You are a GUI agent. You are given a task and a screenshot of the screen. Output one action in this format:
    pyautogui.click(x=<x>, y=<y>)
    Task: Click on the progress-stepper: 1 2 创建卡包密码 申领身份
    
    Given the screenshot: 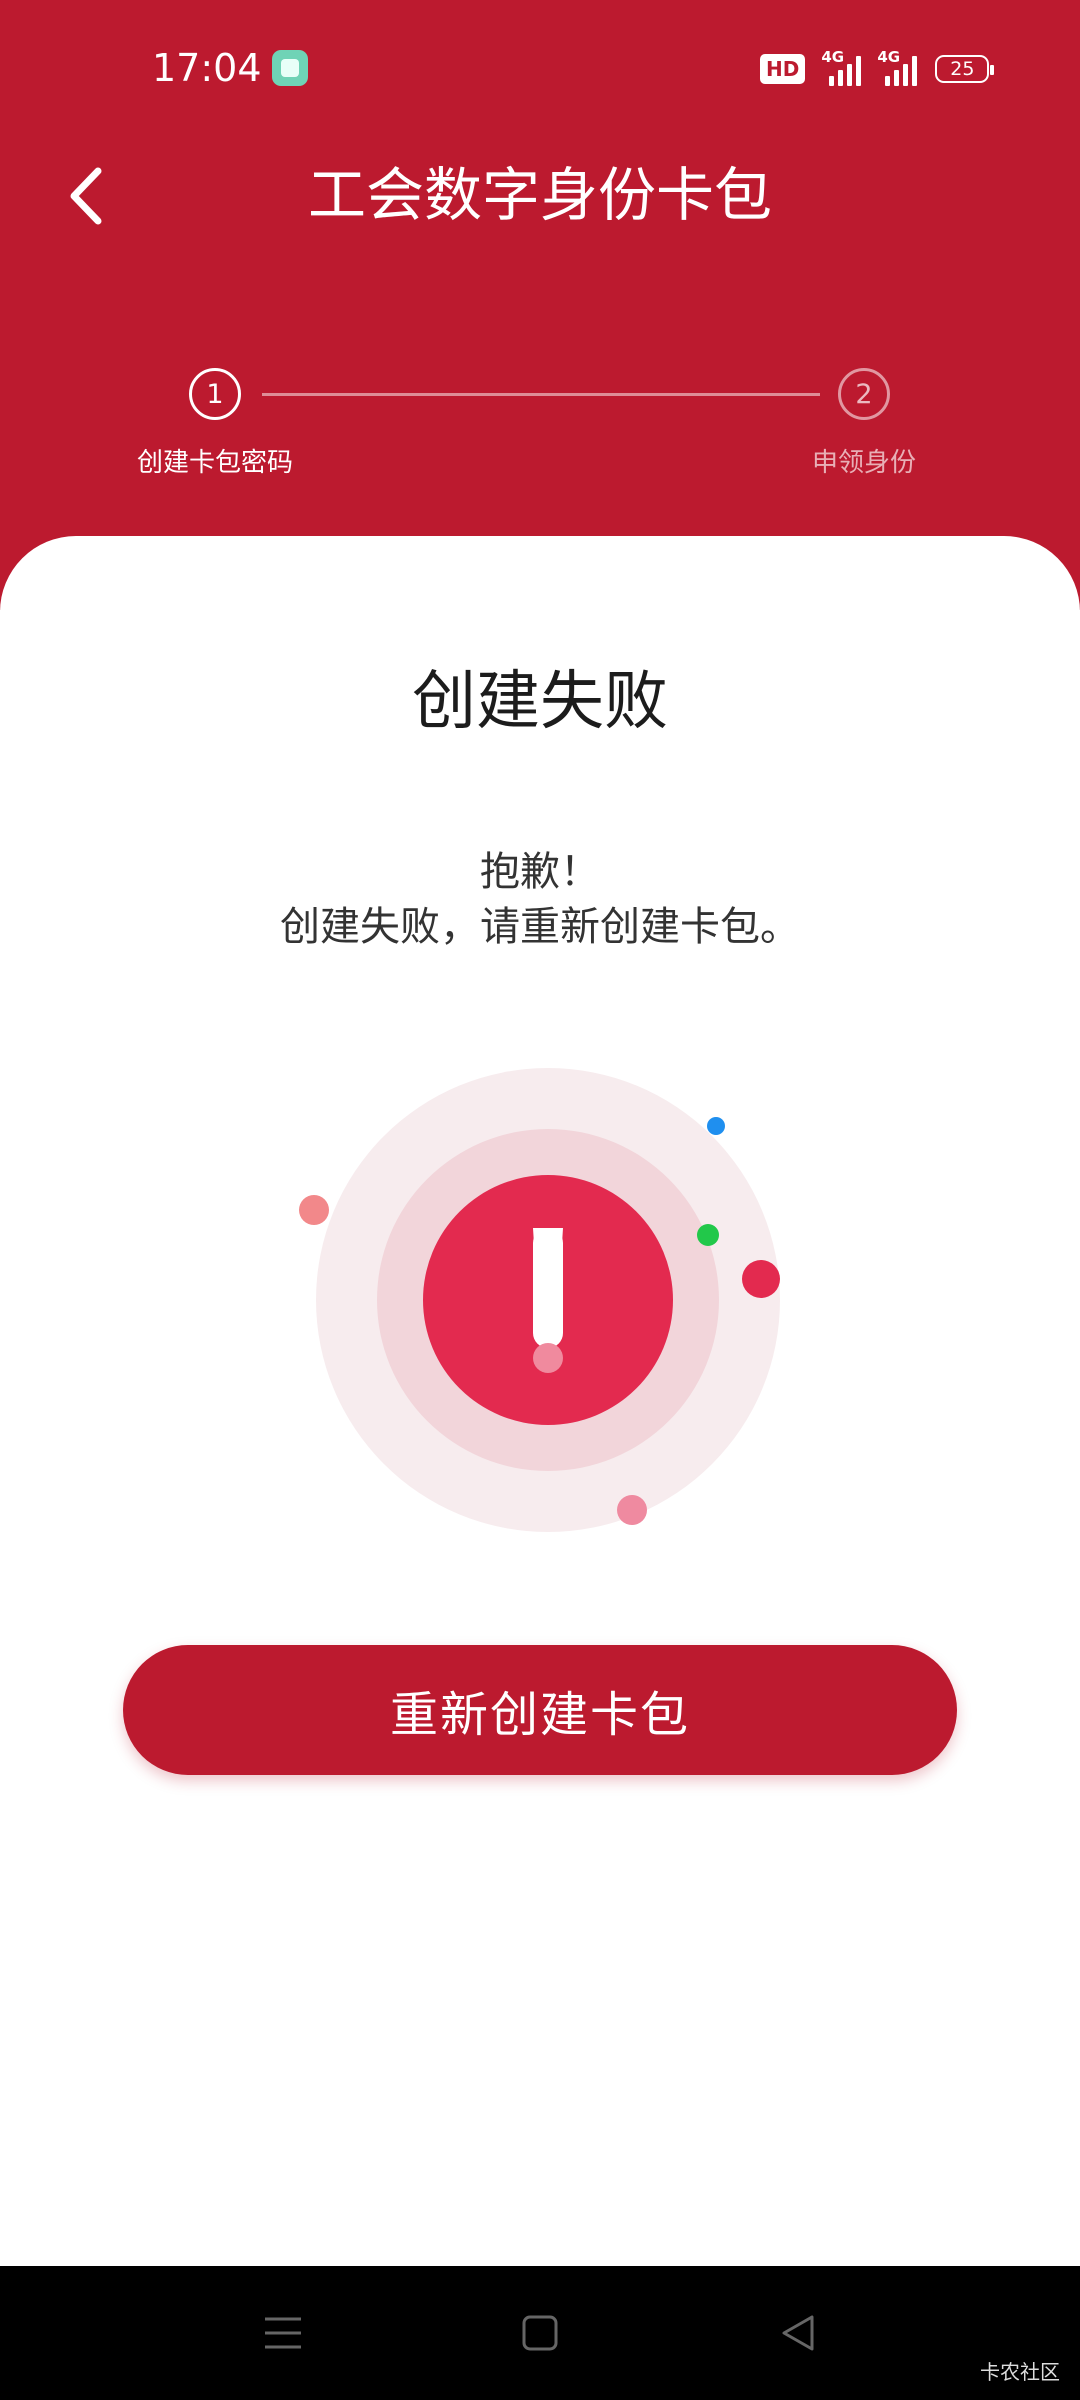 What is the action you would take?
    pyautogui.click(x=540, y=425)
    